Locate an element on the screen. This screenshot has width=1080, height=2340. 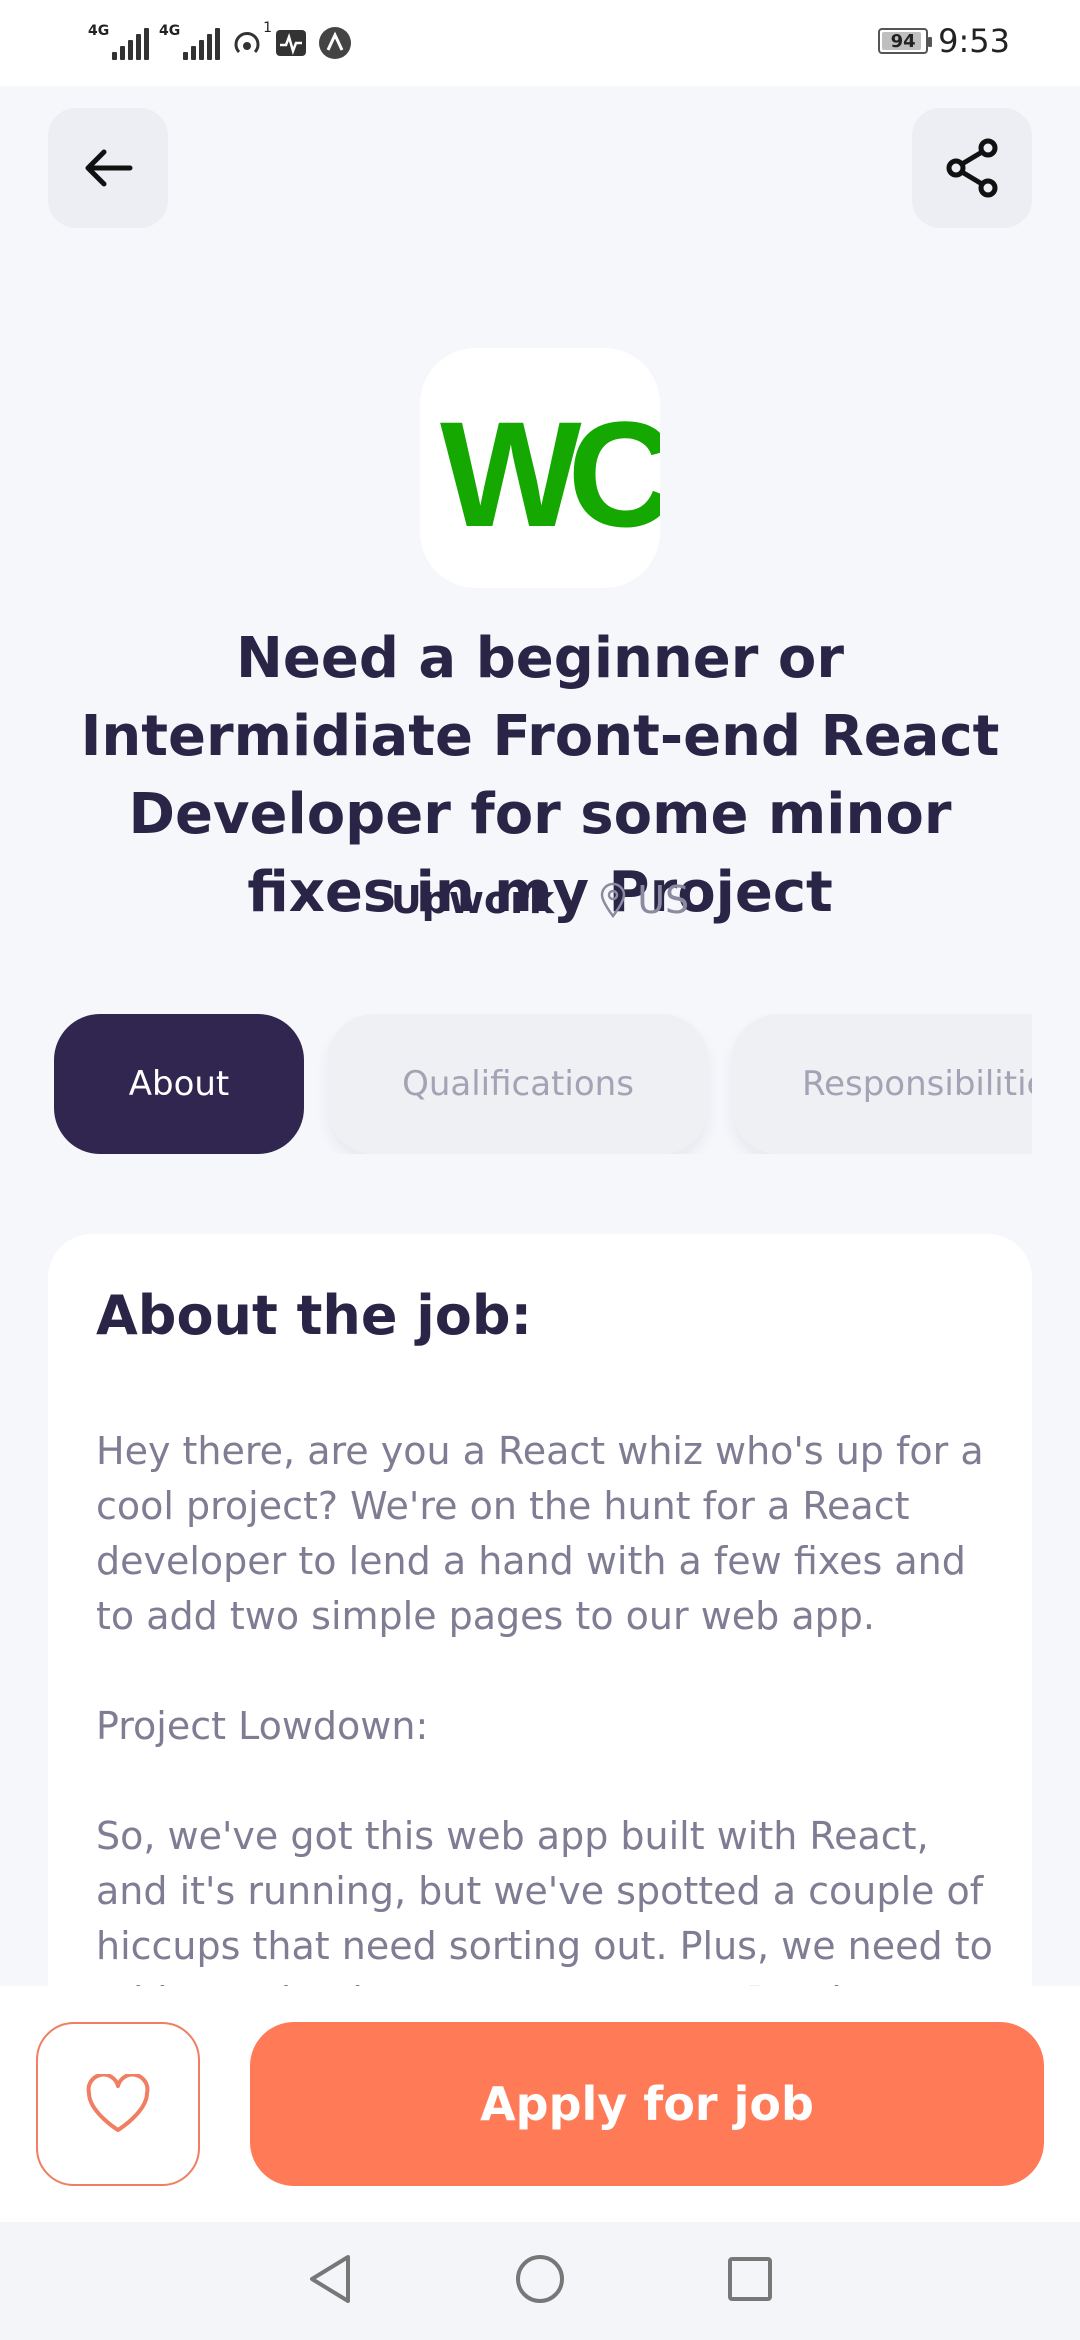
job-location: US is located at coordinates (663, 900).